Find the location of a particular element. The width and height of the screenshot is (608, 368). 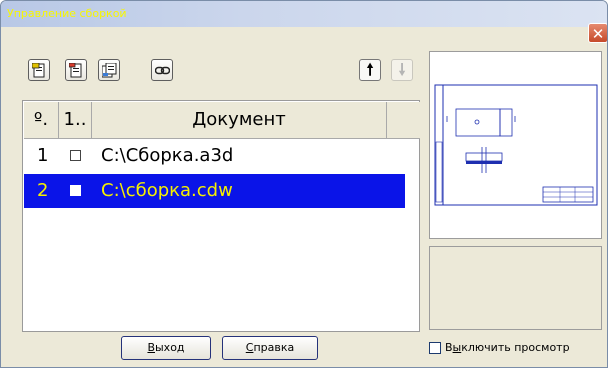

drawing-thumbnail is located at coordinates (516, 145).